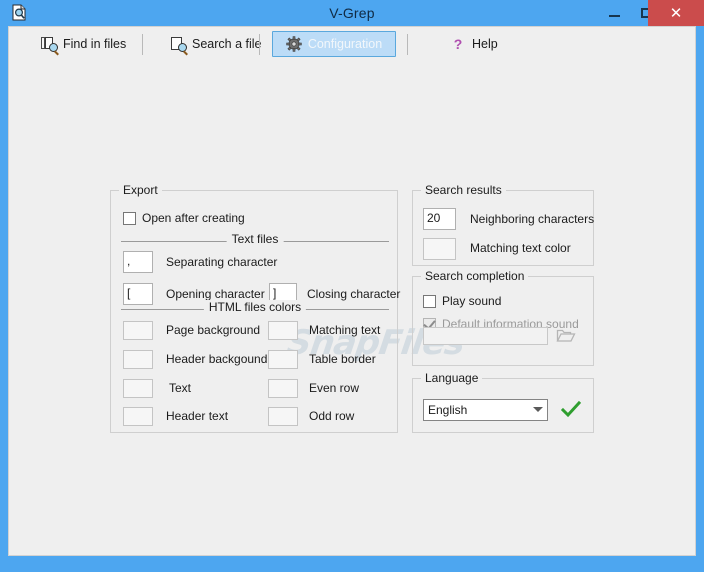  I want to click on open-after-creating-label: Open after creating, so click(193, 218).